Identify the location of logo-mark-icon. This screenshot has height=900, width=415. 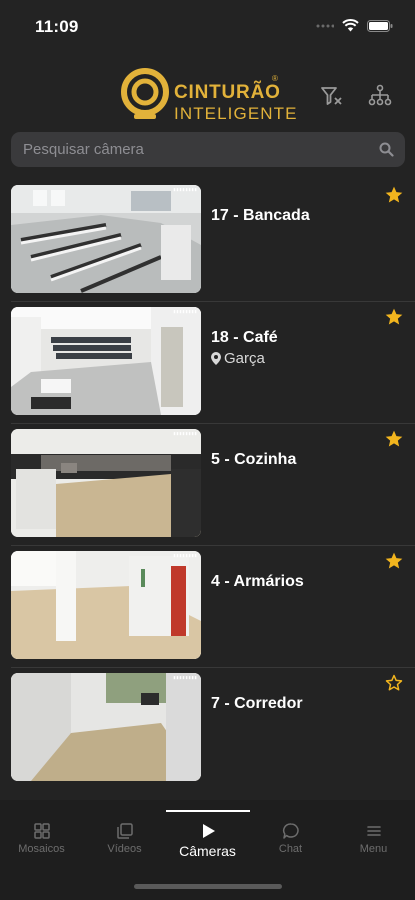
(145, 93).